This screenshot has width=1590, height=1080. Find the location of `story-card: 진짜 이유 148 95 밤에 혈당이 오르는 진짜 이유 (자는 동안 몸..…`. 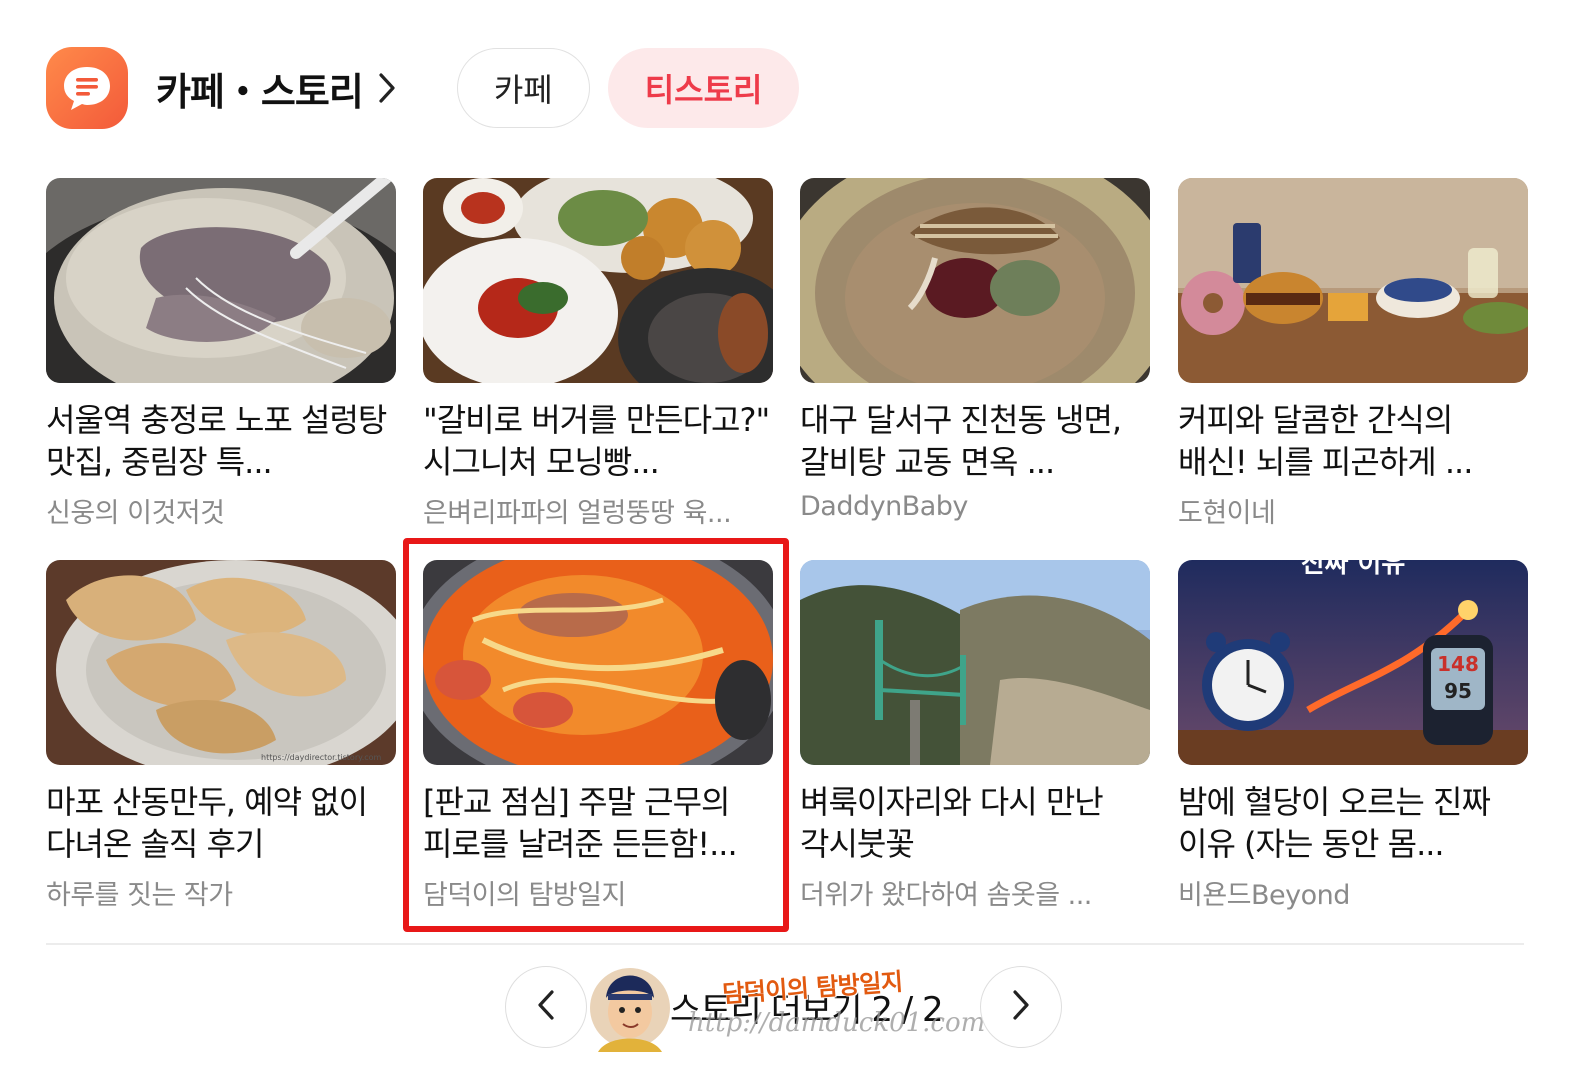

story-card: 진짜 이유 148 95 밤에 혈당이 오르는 진짜 이유 (자는 동안 몸..… is located at coordinates (1353, 736).